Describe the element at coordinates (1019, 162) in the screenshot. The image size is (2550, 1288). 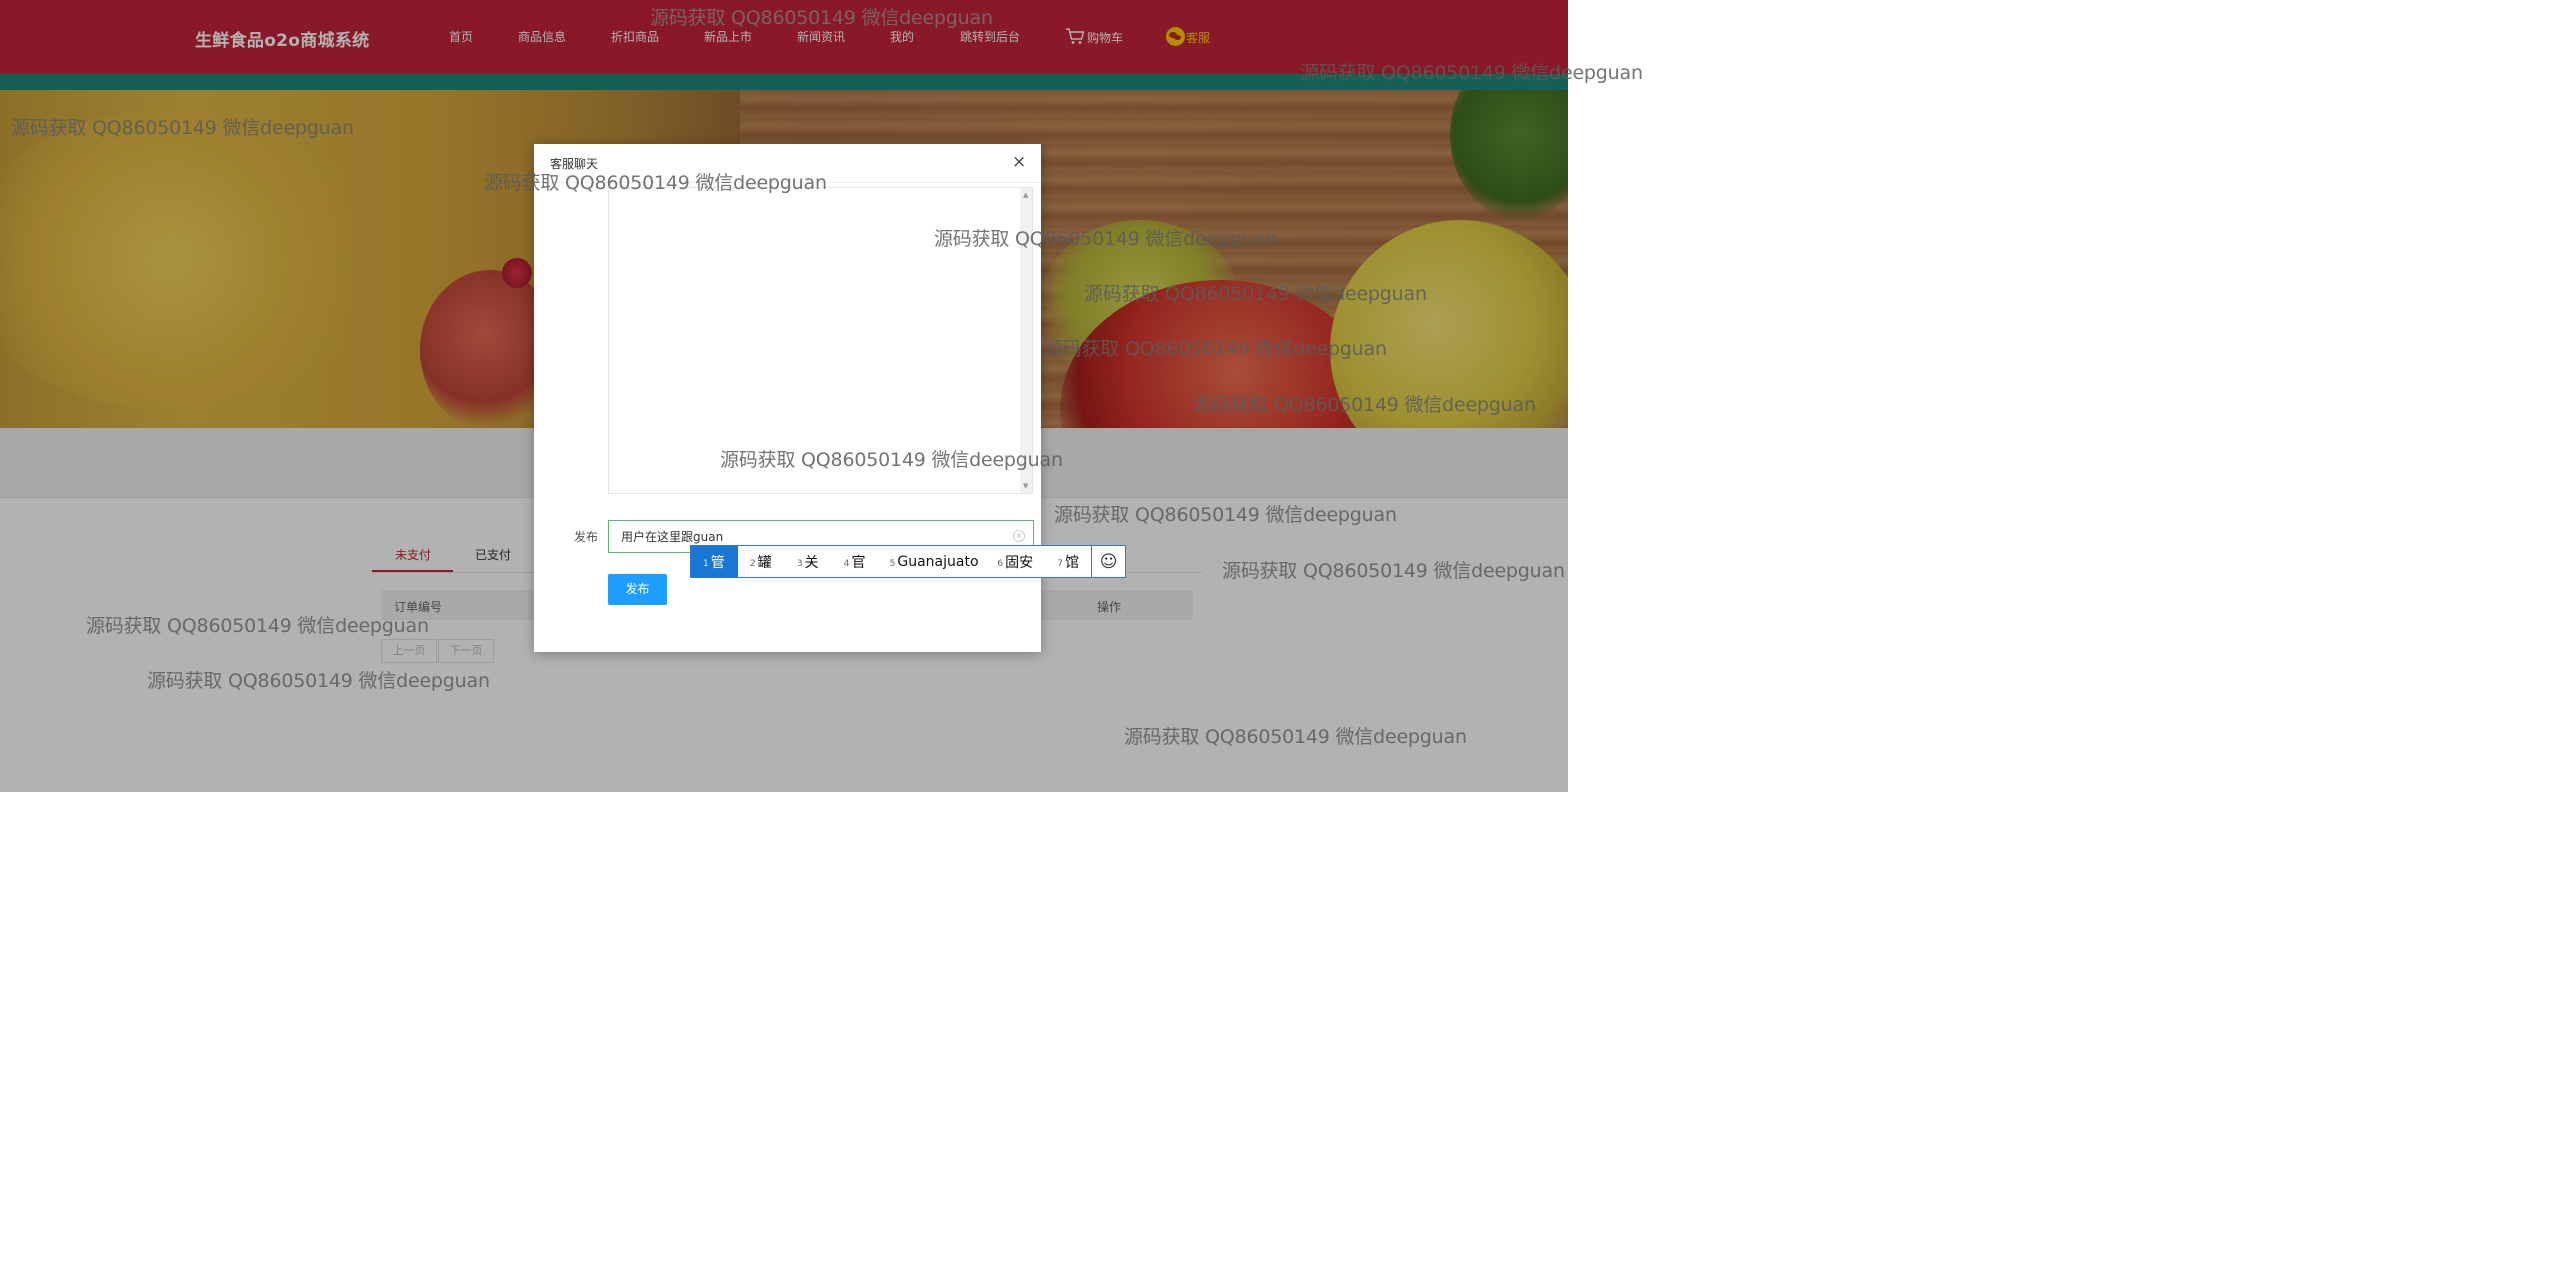
I see `close-icon: ×` at that location.